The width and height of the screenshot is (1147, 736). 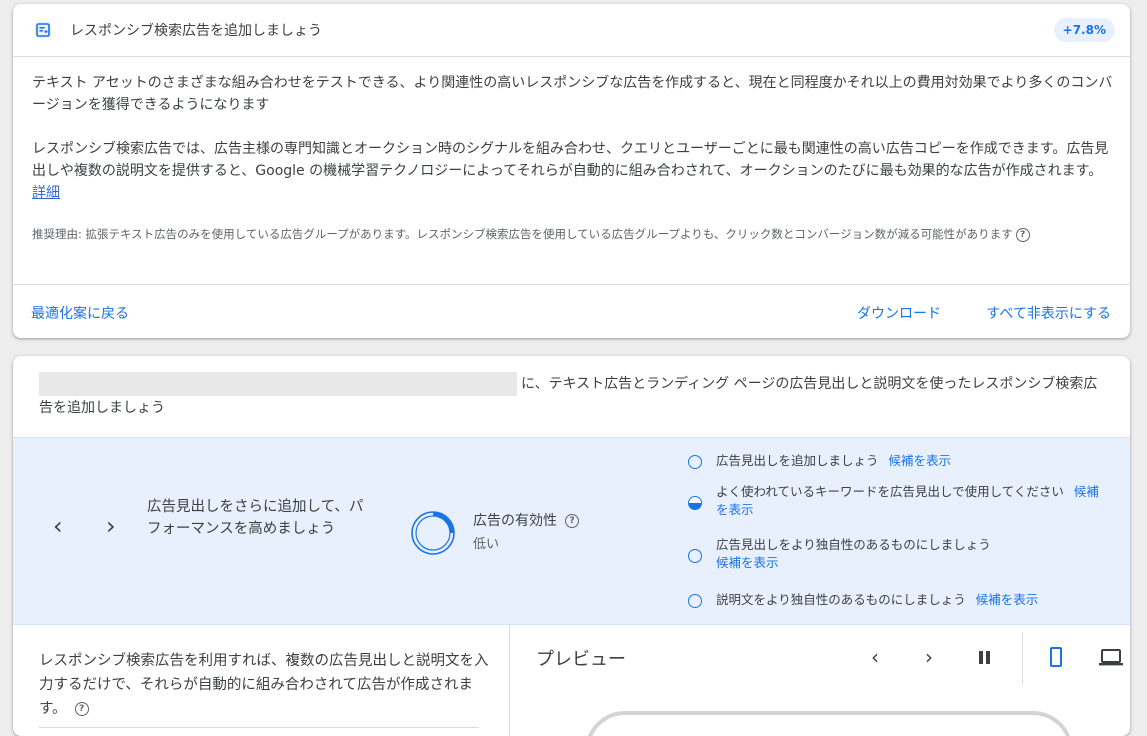 What do you see at coordinates (1022, 658) in the screenshot?
I see `toolbar-divider` at bounding box center [1022, 658].